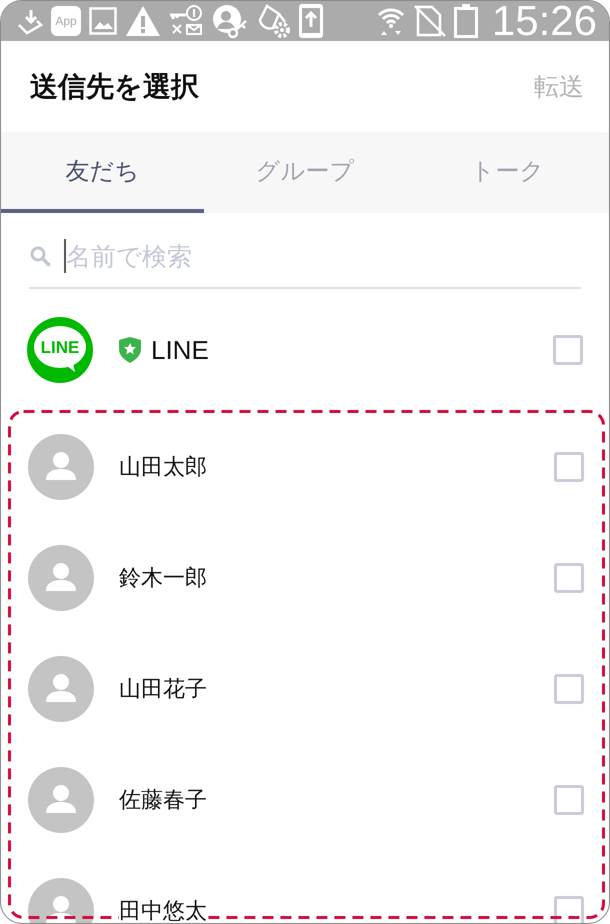  I want to click on upload-icon, so click(311, 21).